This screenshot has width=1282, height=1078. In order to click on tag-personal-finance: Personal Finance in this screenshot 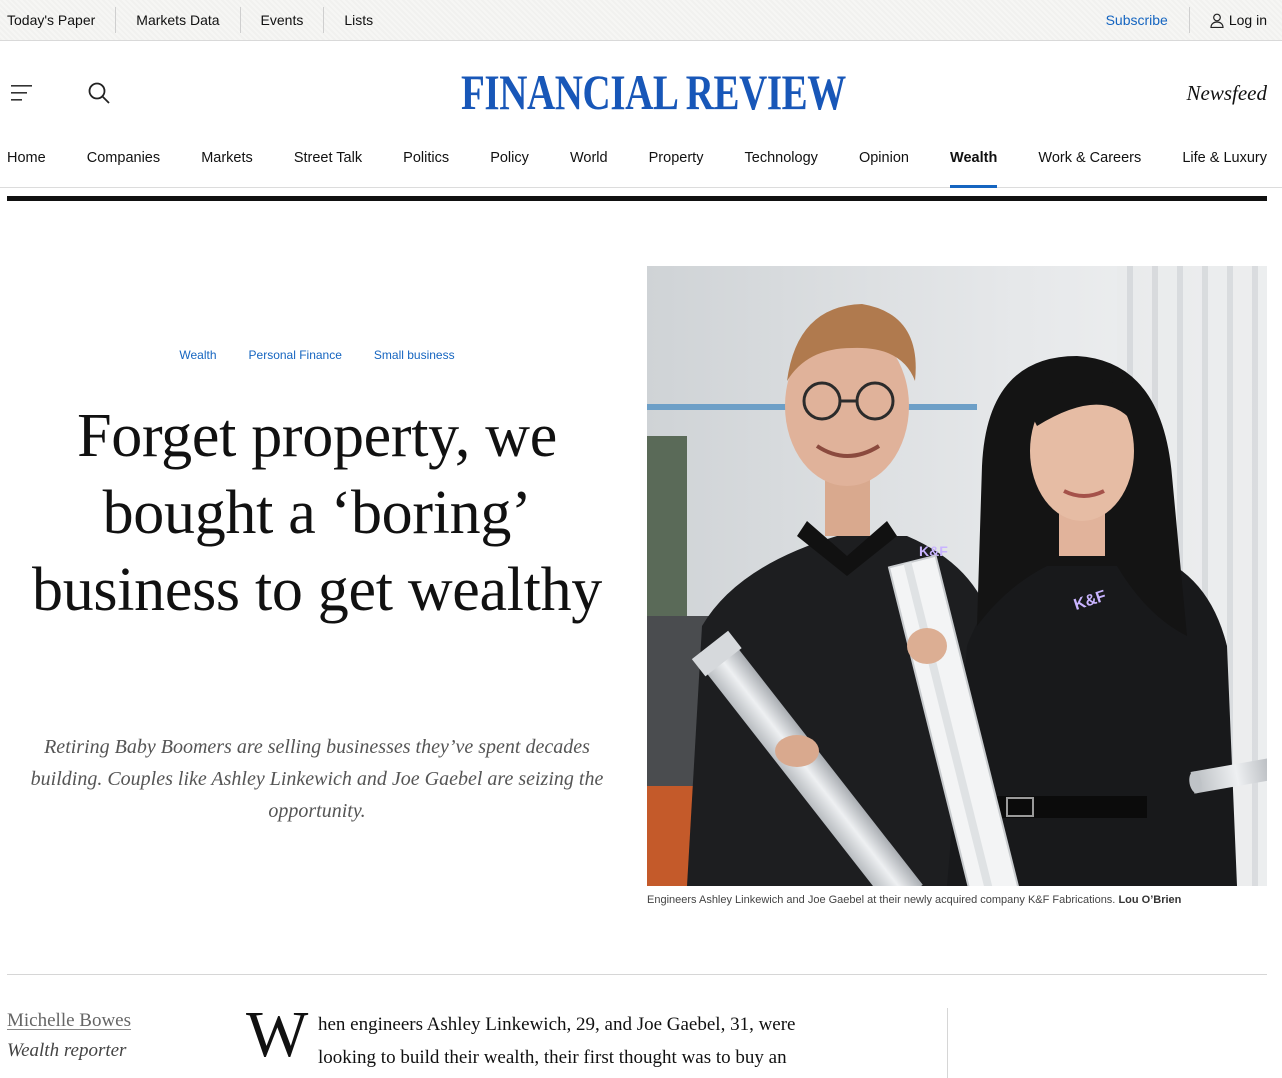, I will do `click(295, 355)`.